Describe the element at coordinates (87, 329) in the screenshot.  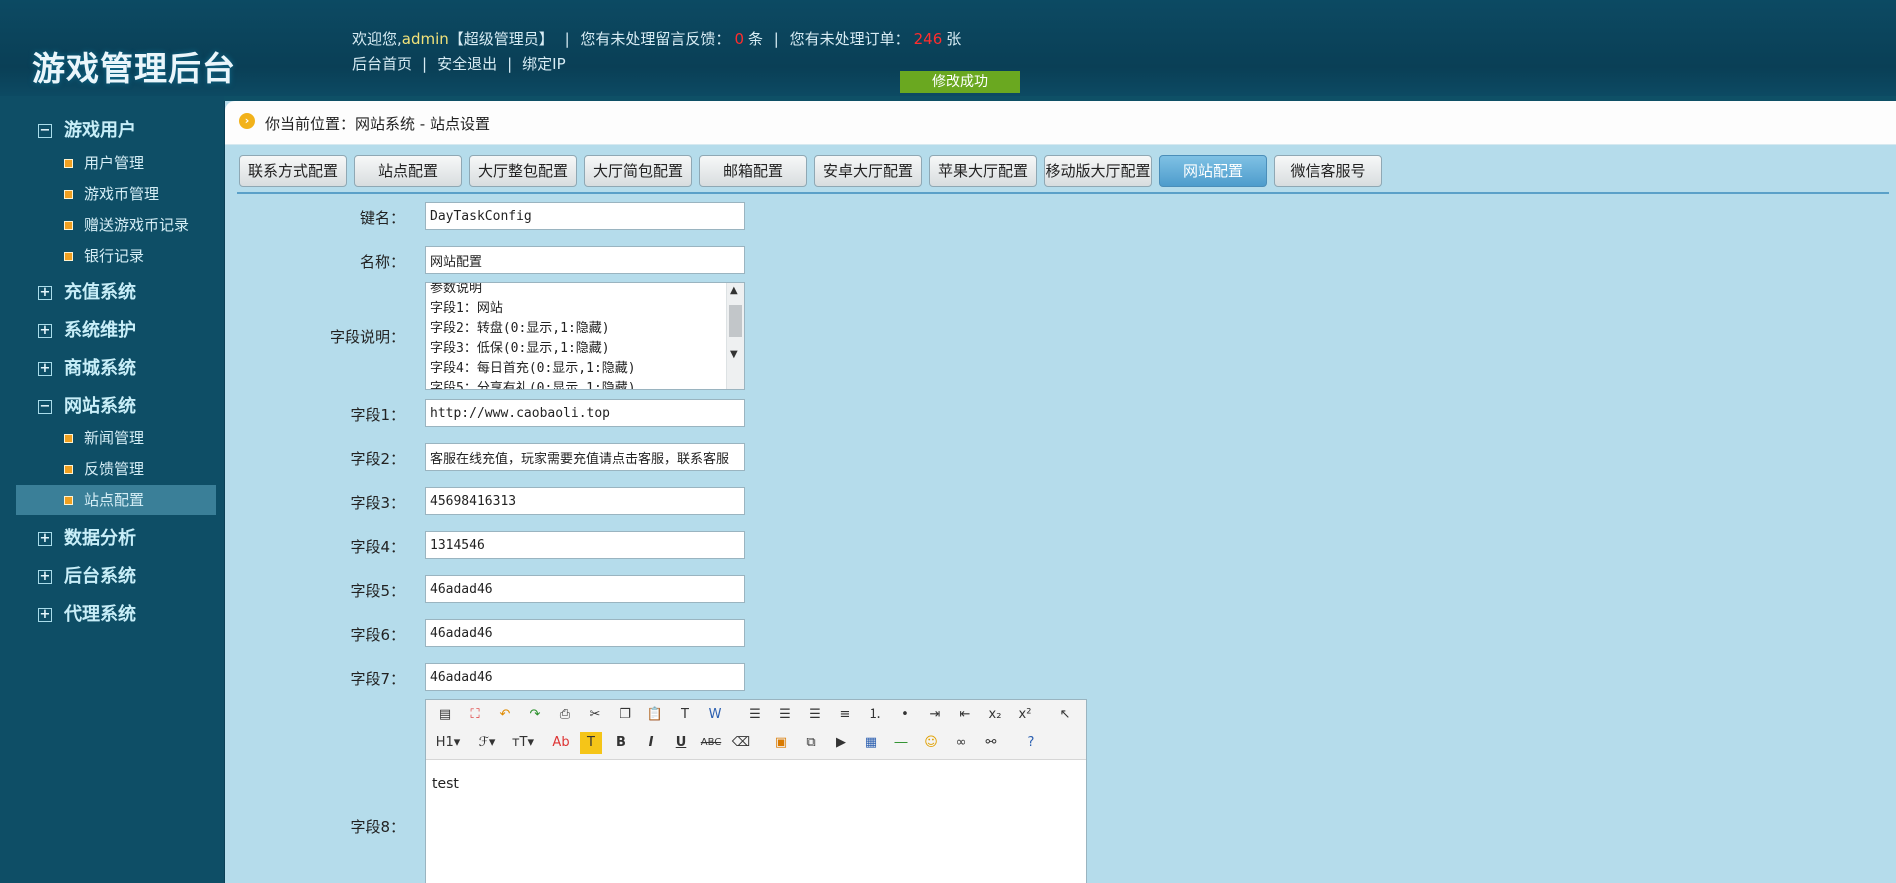
I see `menu-group-maintenance: + 系统维护` at that location.